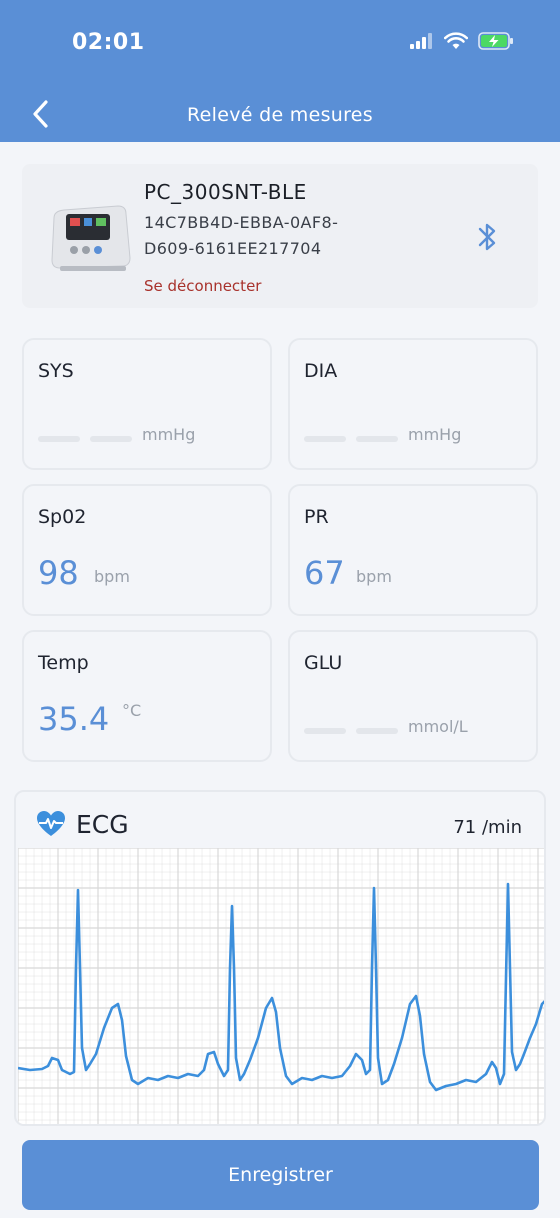 The image size is (560, 1218). I want to click on disconnect-link: Se déconnecter, so click(202, 286).